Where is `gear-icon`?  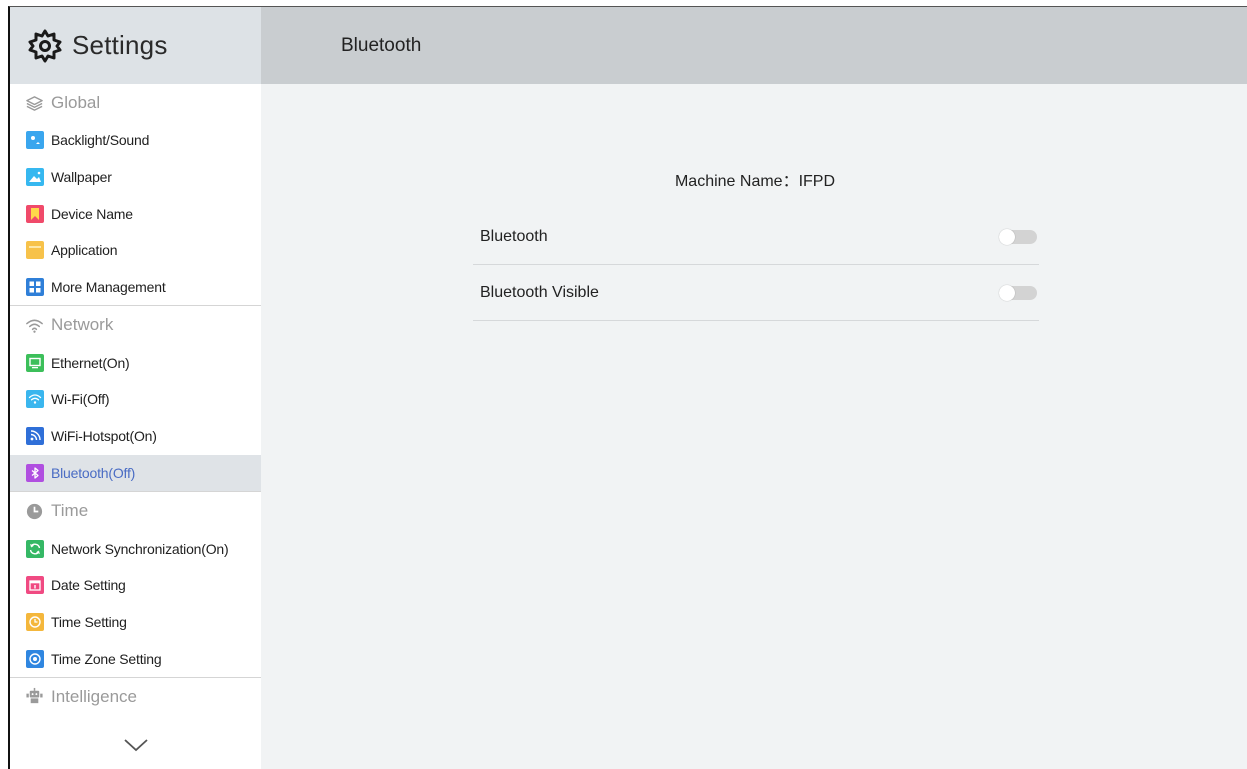
gear-icon is located at coordinates (45, 45).